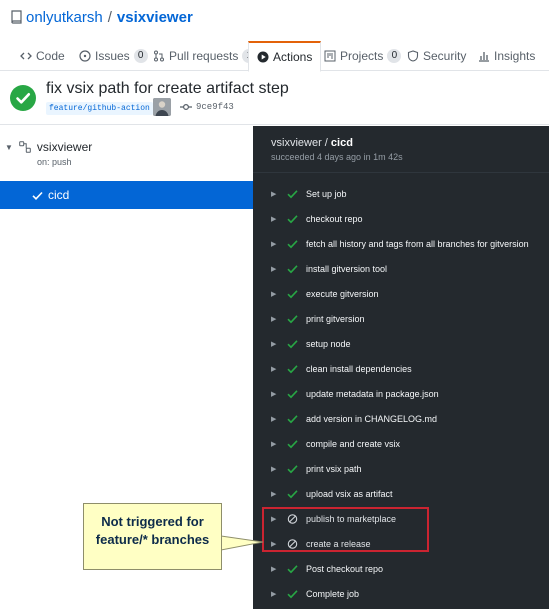 The width and height of the screenshot is (549, 609). Describe the element at coordinates (242, 543) in the screenshot. I see `callout-pointer` at that location.